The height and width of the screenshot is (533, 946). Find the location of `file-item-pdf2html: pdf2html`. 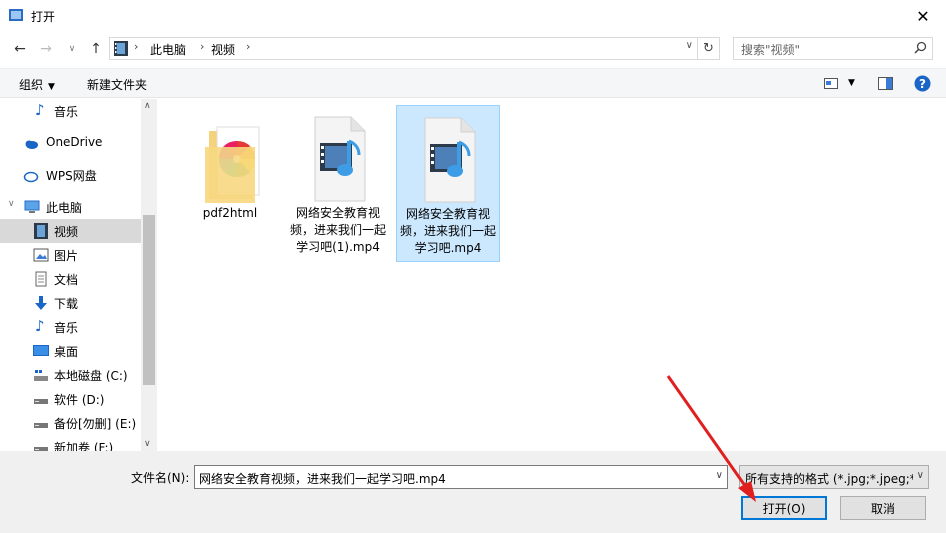

file-item-pdf2html: pdf2html is located at coordinates (230, 165).